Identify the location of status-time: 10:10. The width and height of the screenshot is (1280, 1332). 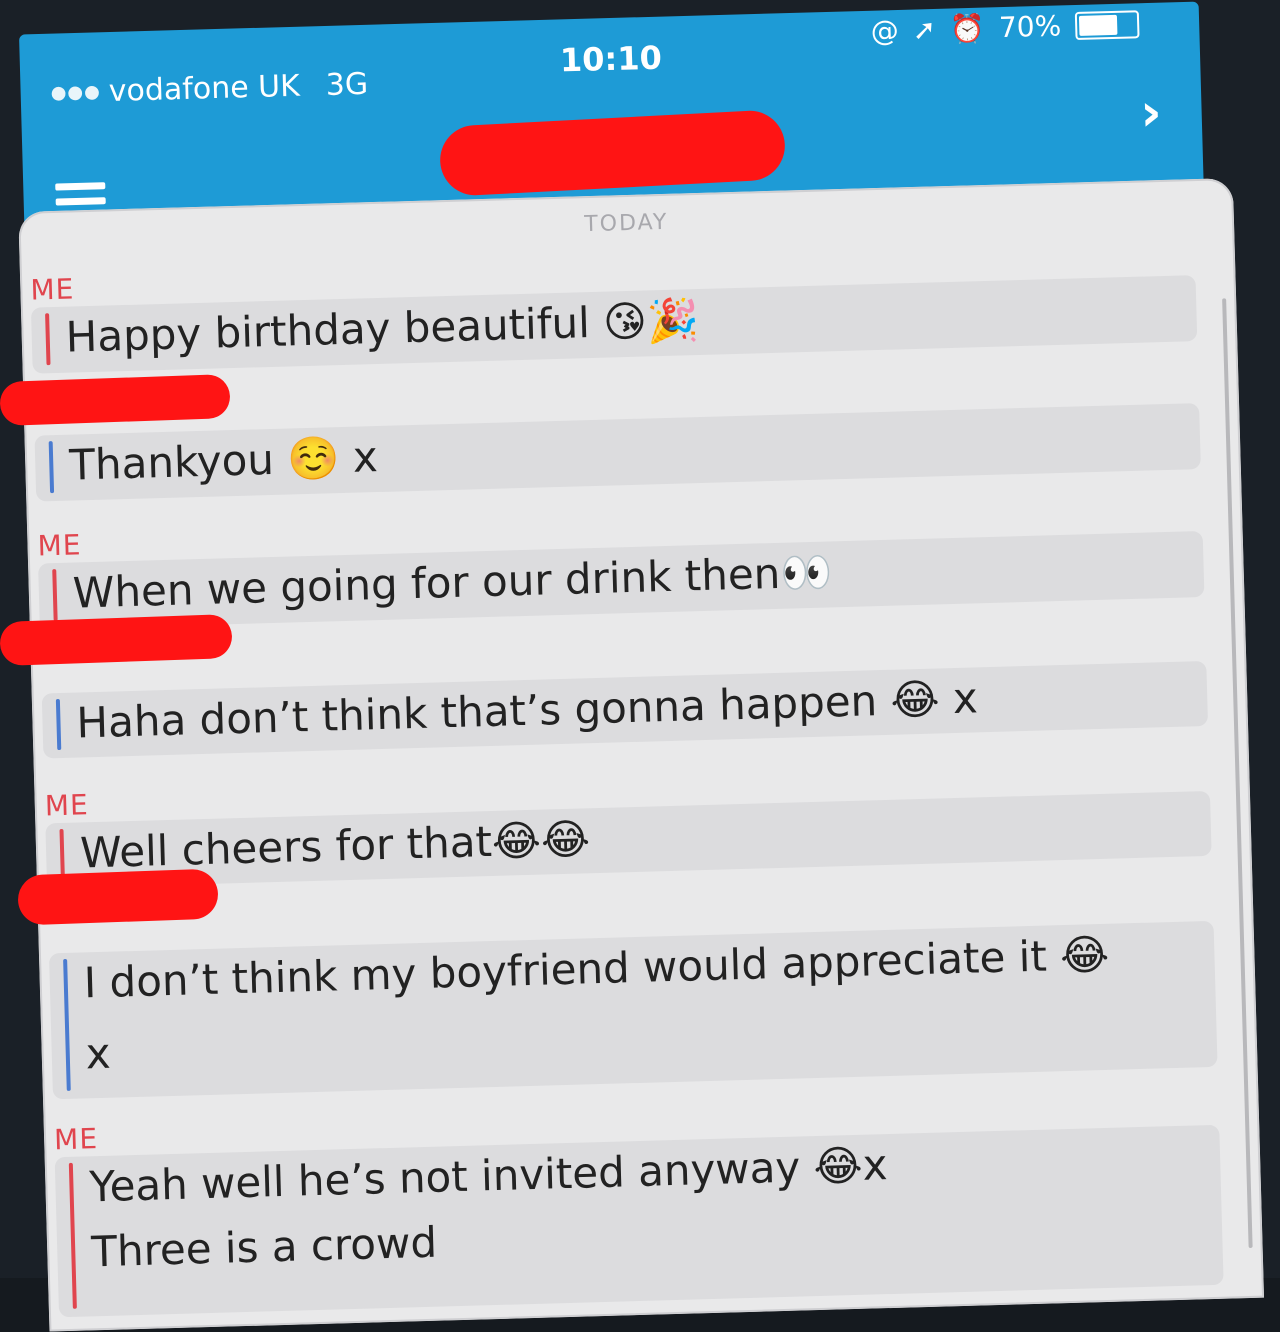
(611, 59).